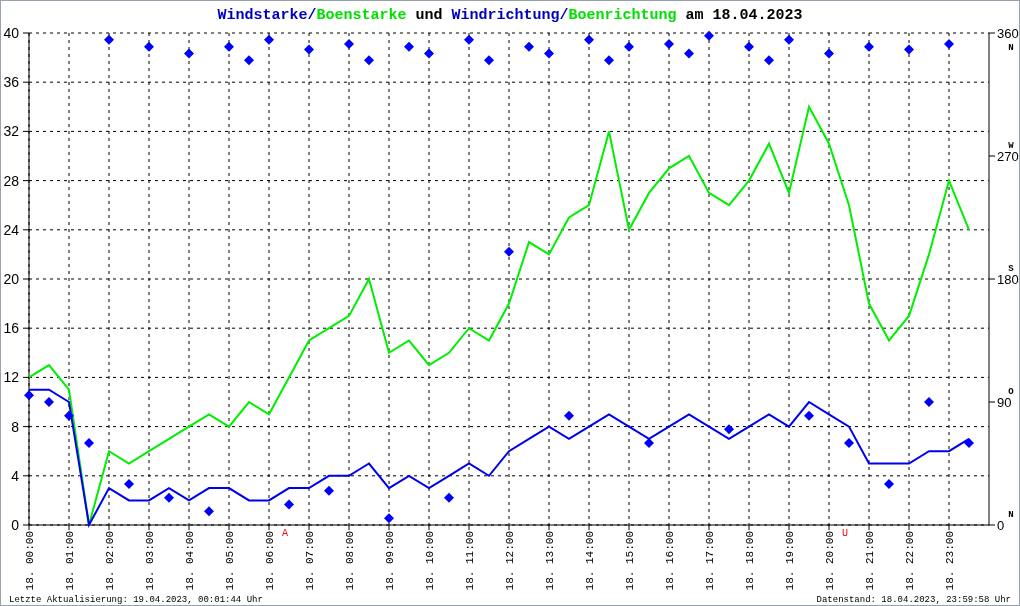 This screenshot has height=606, width=1020. What do you see at coordinates (15, 525) in the screenshot?
I see `y-tick-label: 0` at bounding box center [15, 525].